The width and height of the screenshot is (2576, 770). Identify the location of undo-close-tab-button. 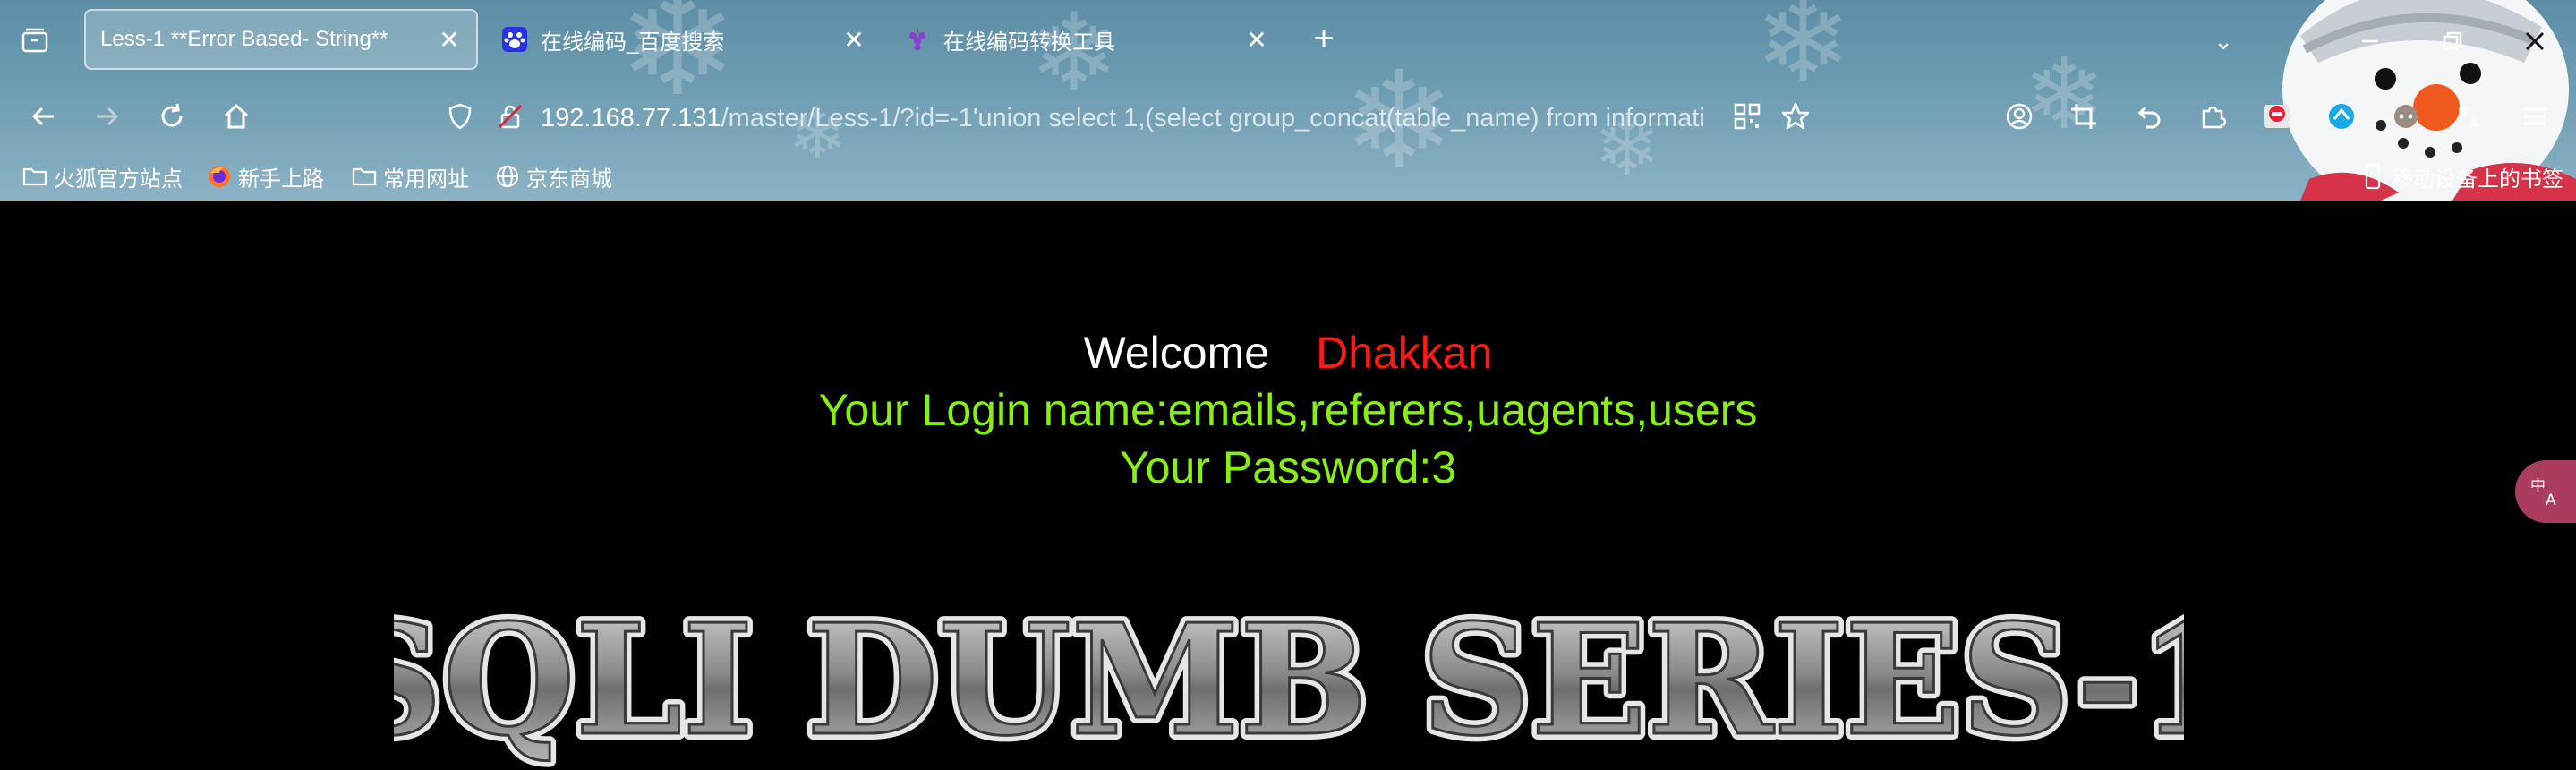
(2148, 116).